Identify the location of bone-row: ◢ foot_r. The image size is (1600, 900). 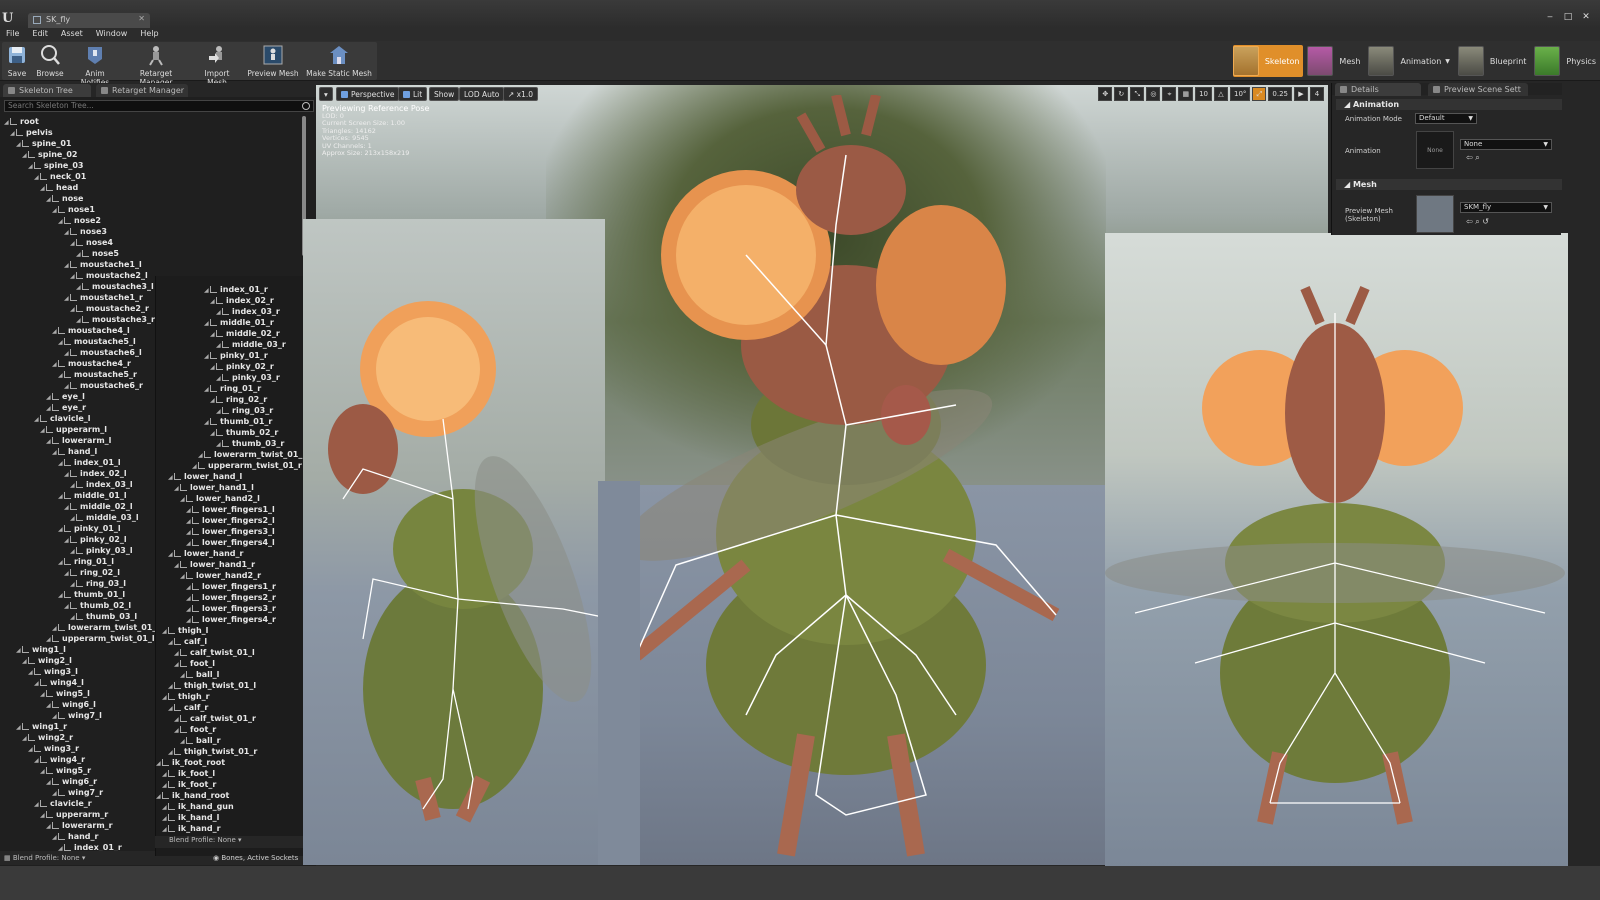
(195, 729).